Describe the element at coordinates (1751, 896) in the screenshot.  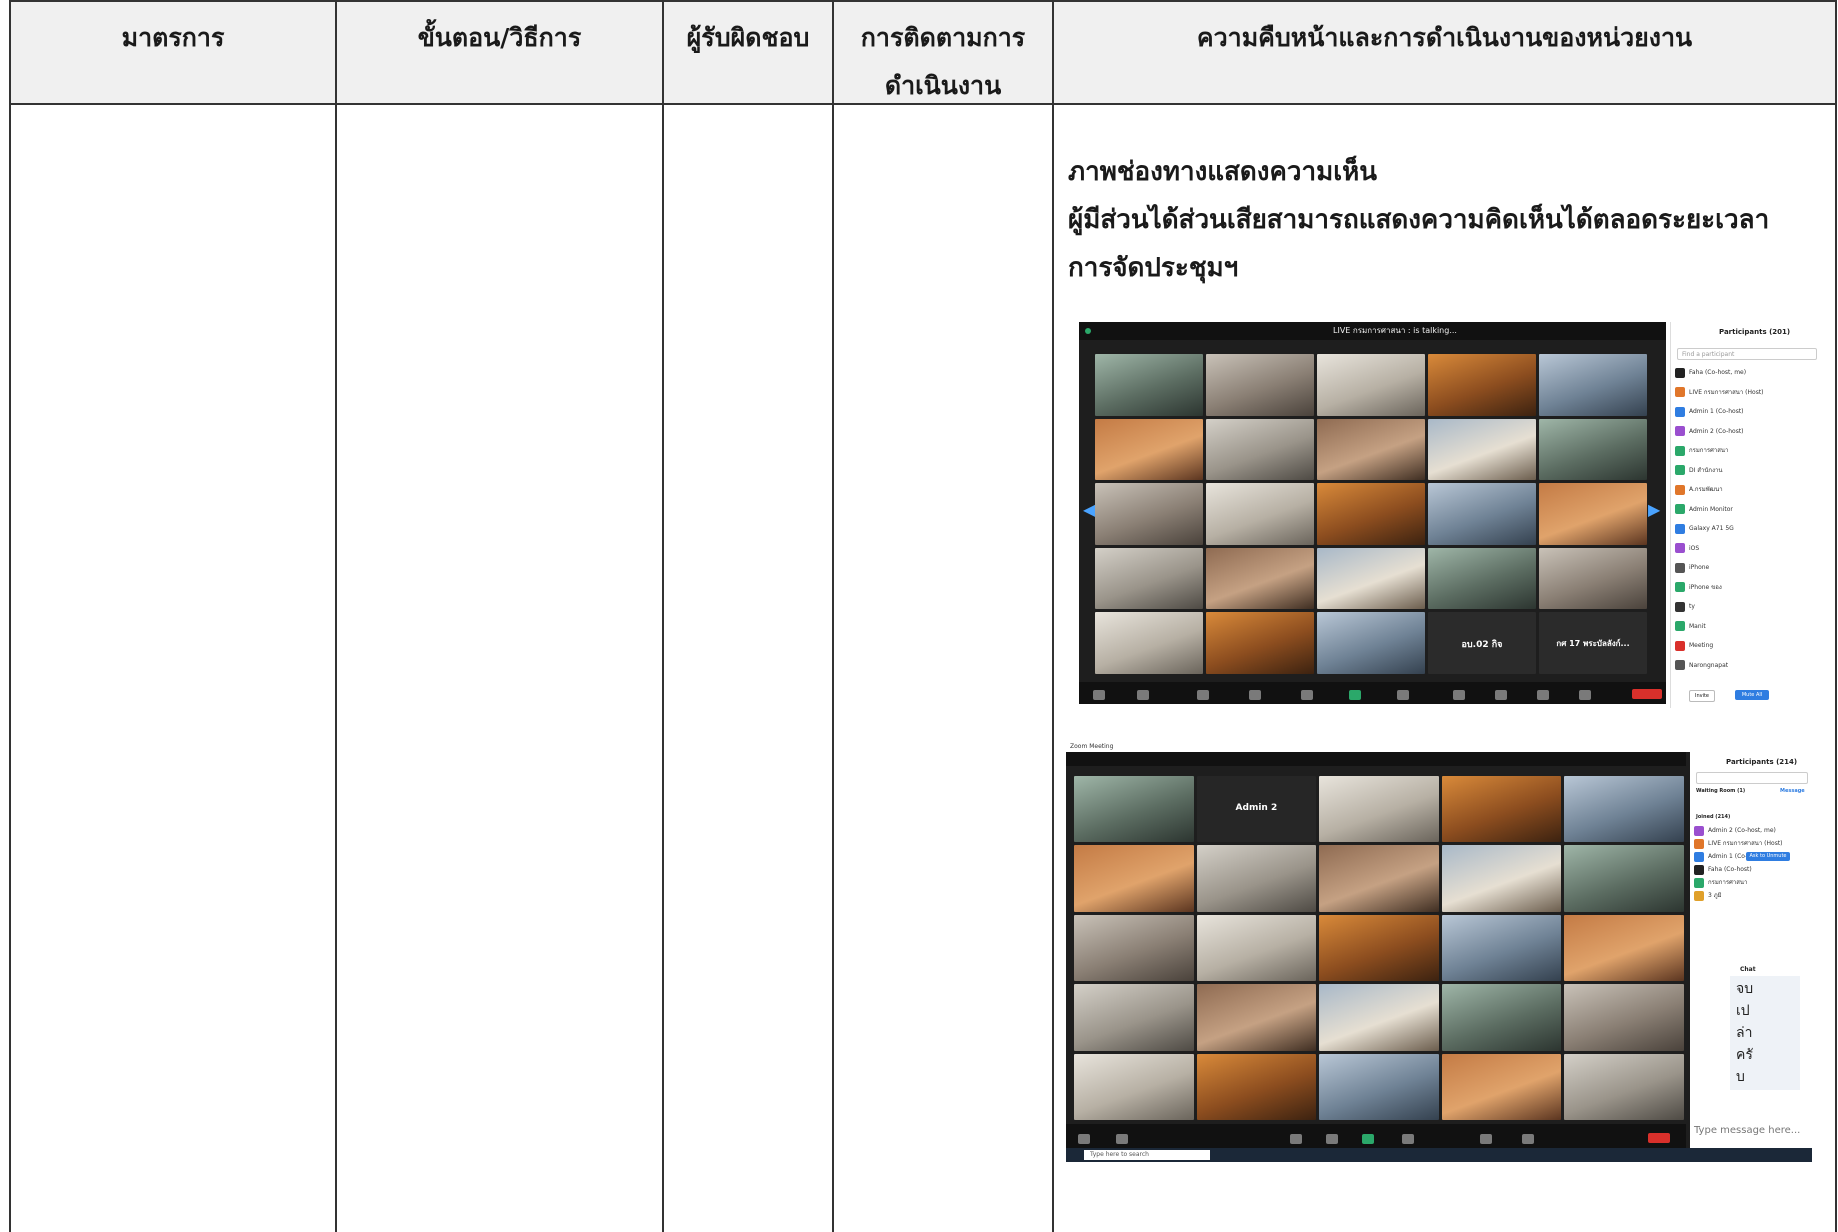
I see `participant-row: 3 ภูมิ` at that location.